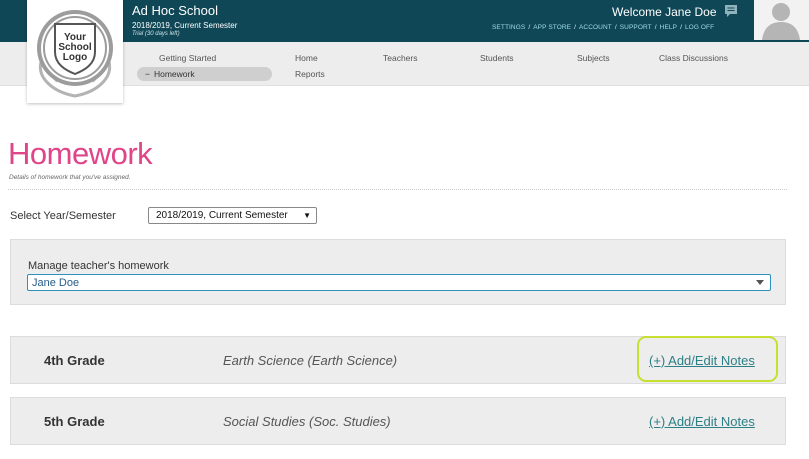  I want to click on grade-name: 4th Grade, so click(74, 360).